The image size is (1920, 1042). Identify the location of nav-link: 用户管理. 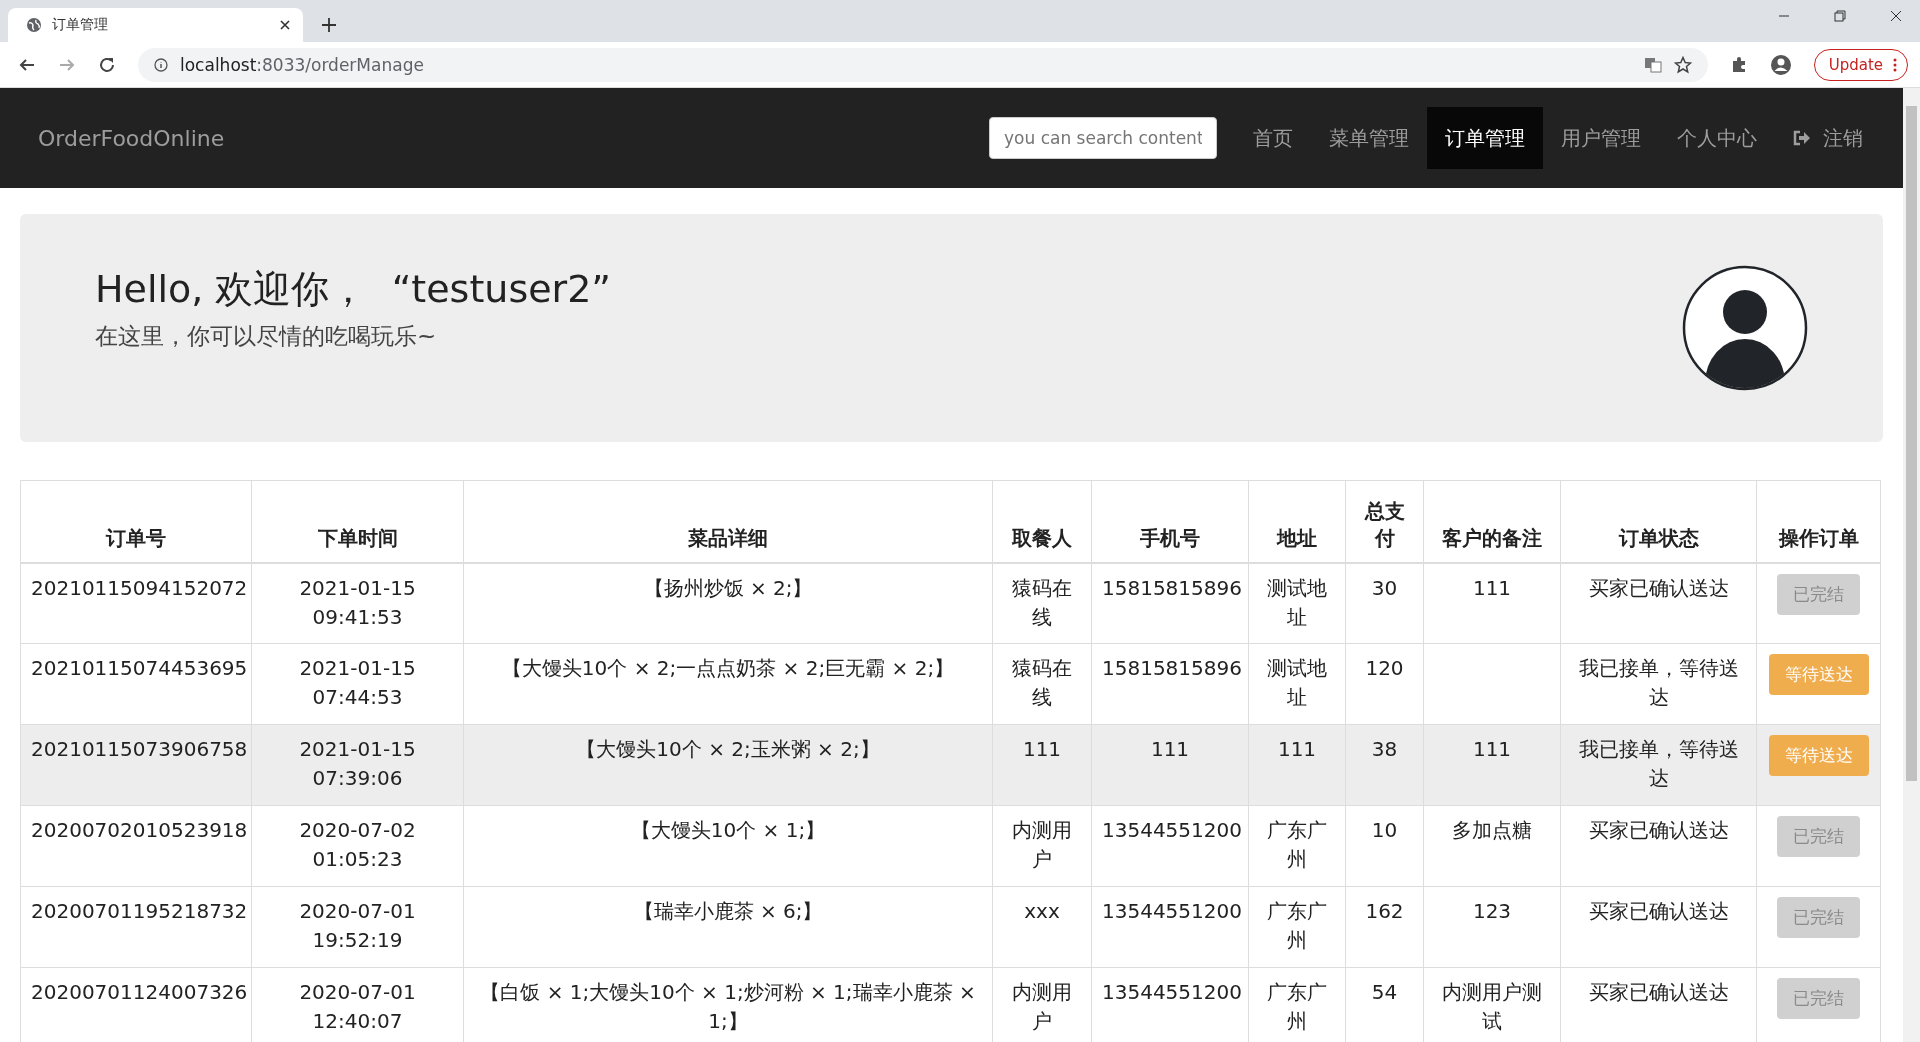
(1601, 138).